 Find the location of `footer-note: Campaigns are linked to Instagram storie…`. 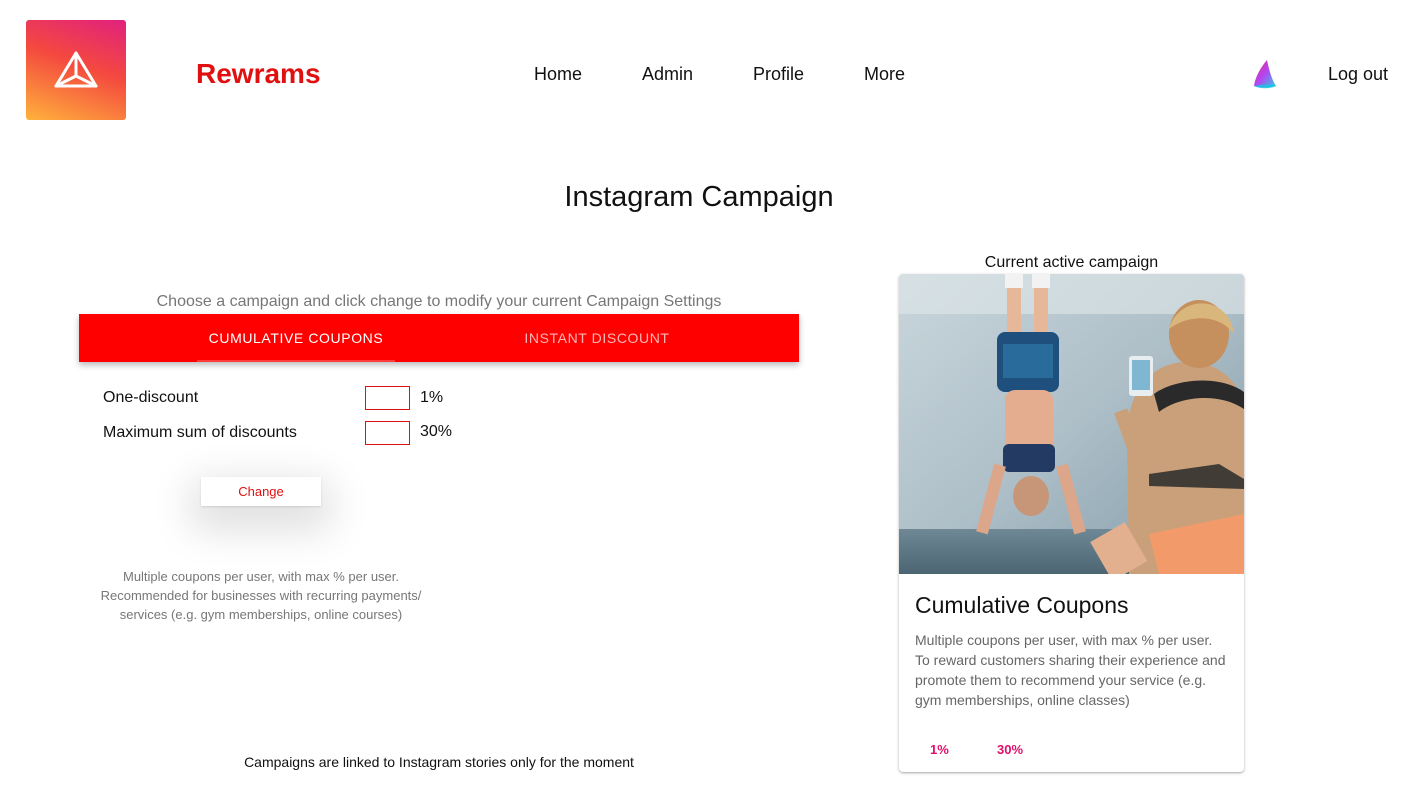

footer-note: Campaigns are linked to Instagram storie… is located at coordinates (439, 762).